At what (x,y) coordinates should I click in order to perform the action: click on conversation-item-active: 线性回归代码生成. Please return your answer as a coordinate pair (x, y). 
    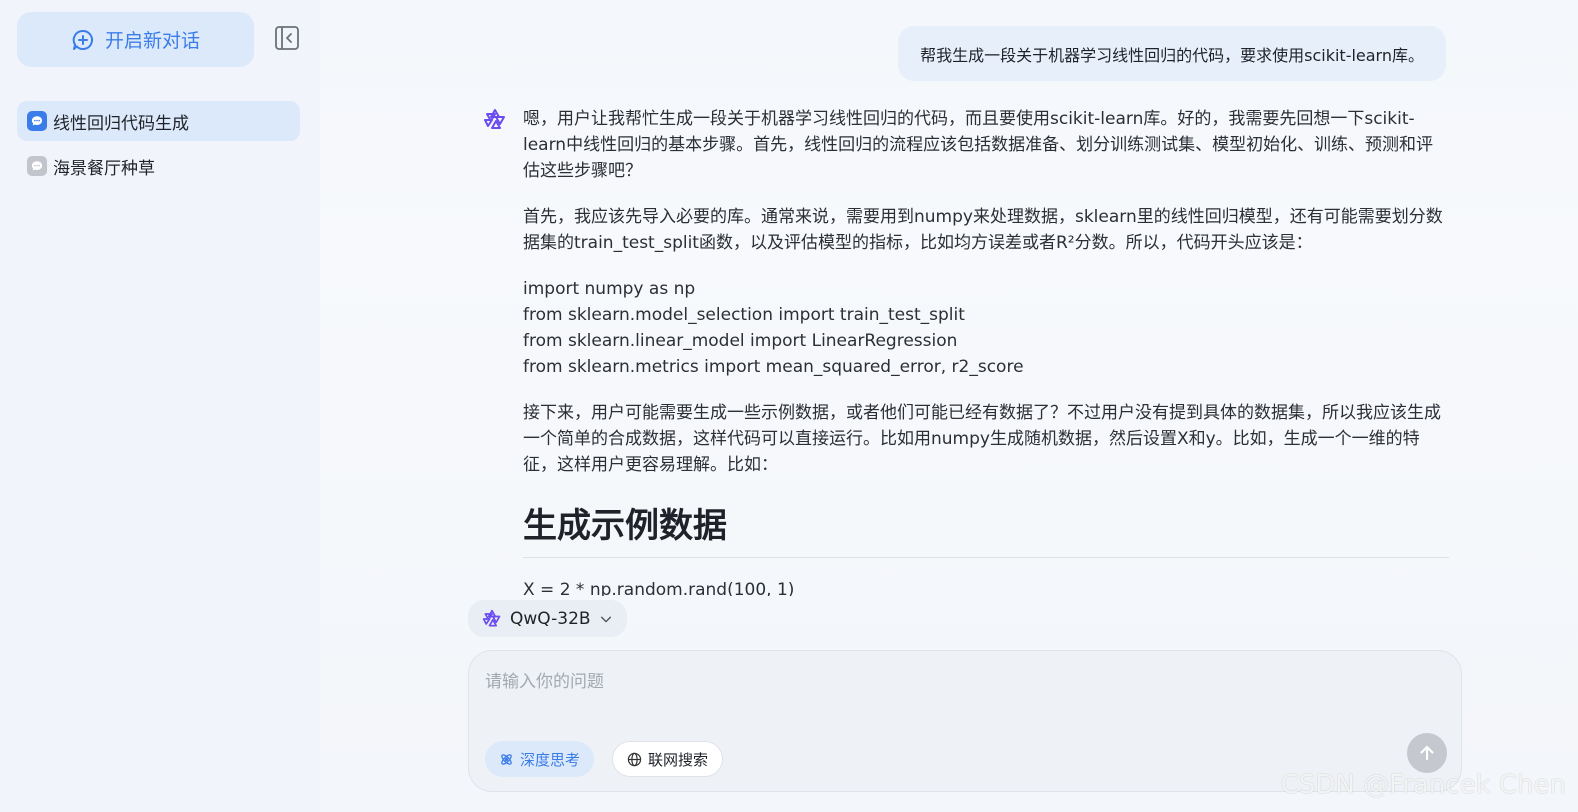
    Looking at the image, I should click on (158, 121).